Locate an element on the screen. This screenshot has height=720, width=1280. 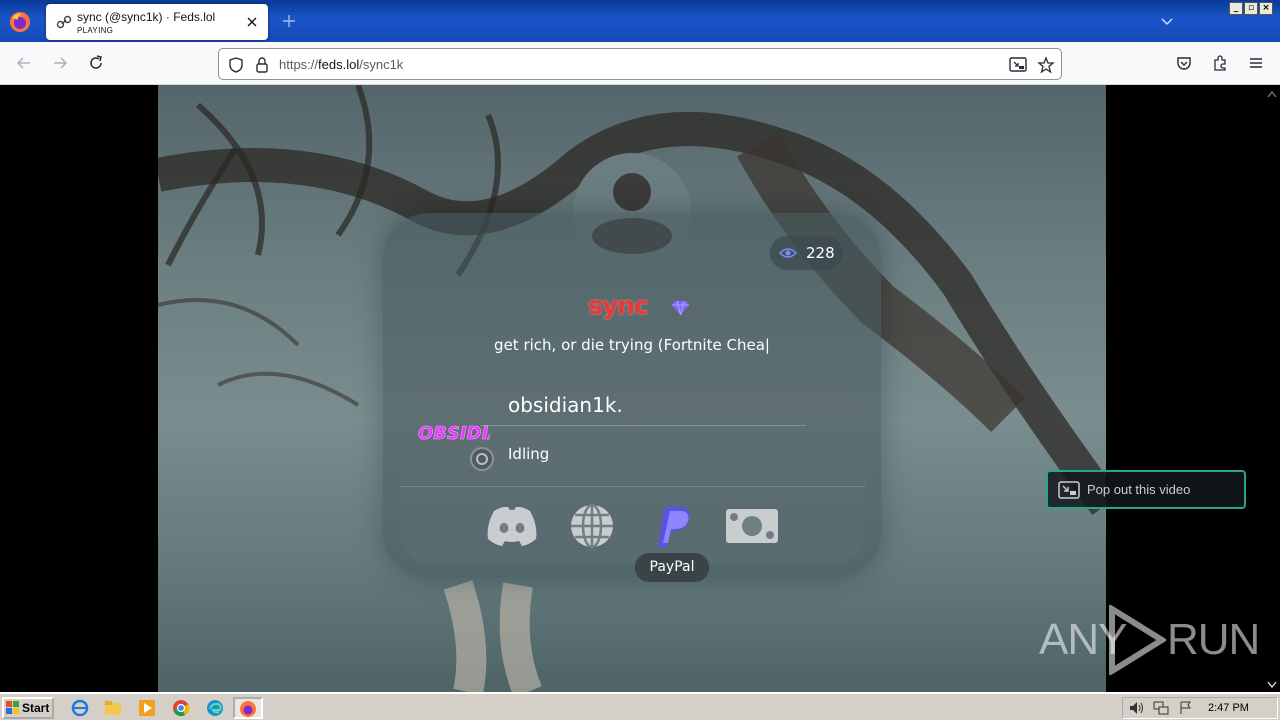
status-idle-icon is located at coordinates (482, 459).